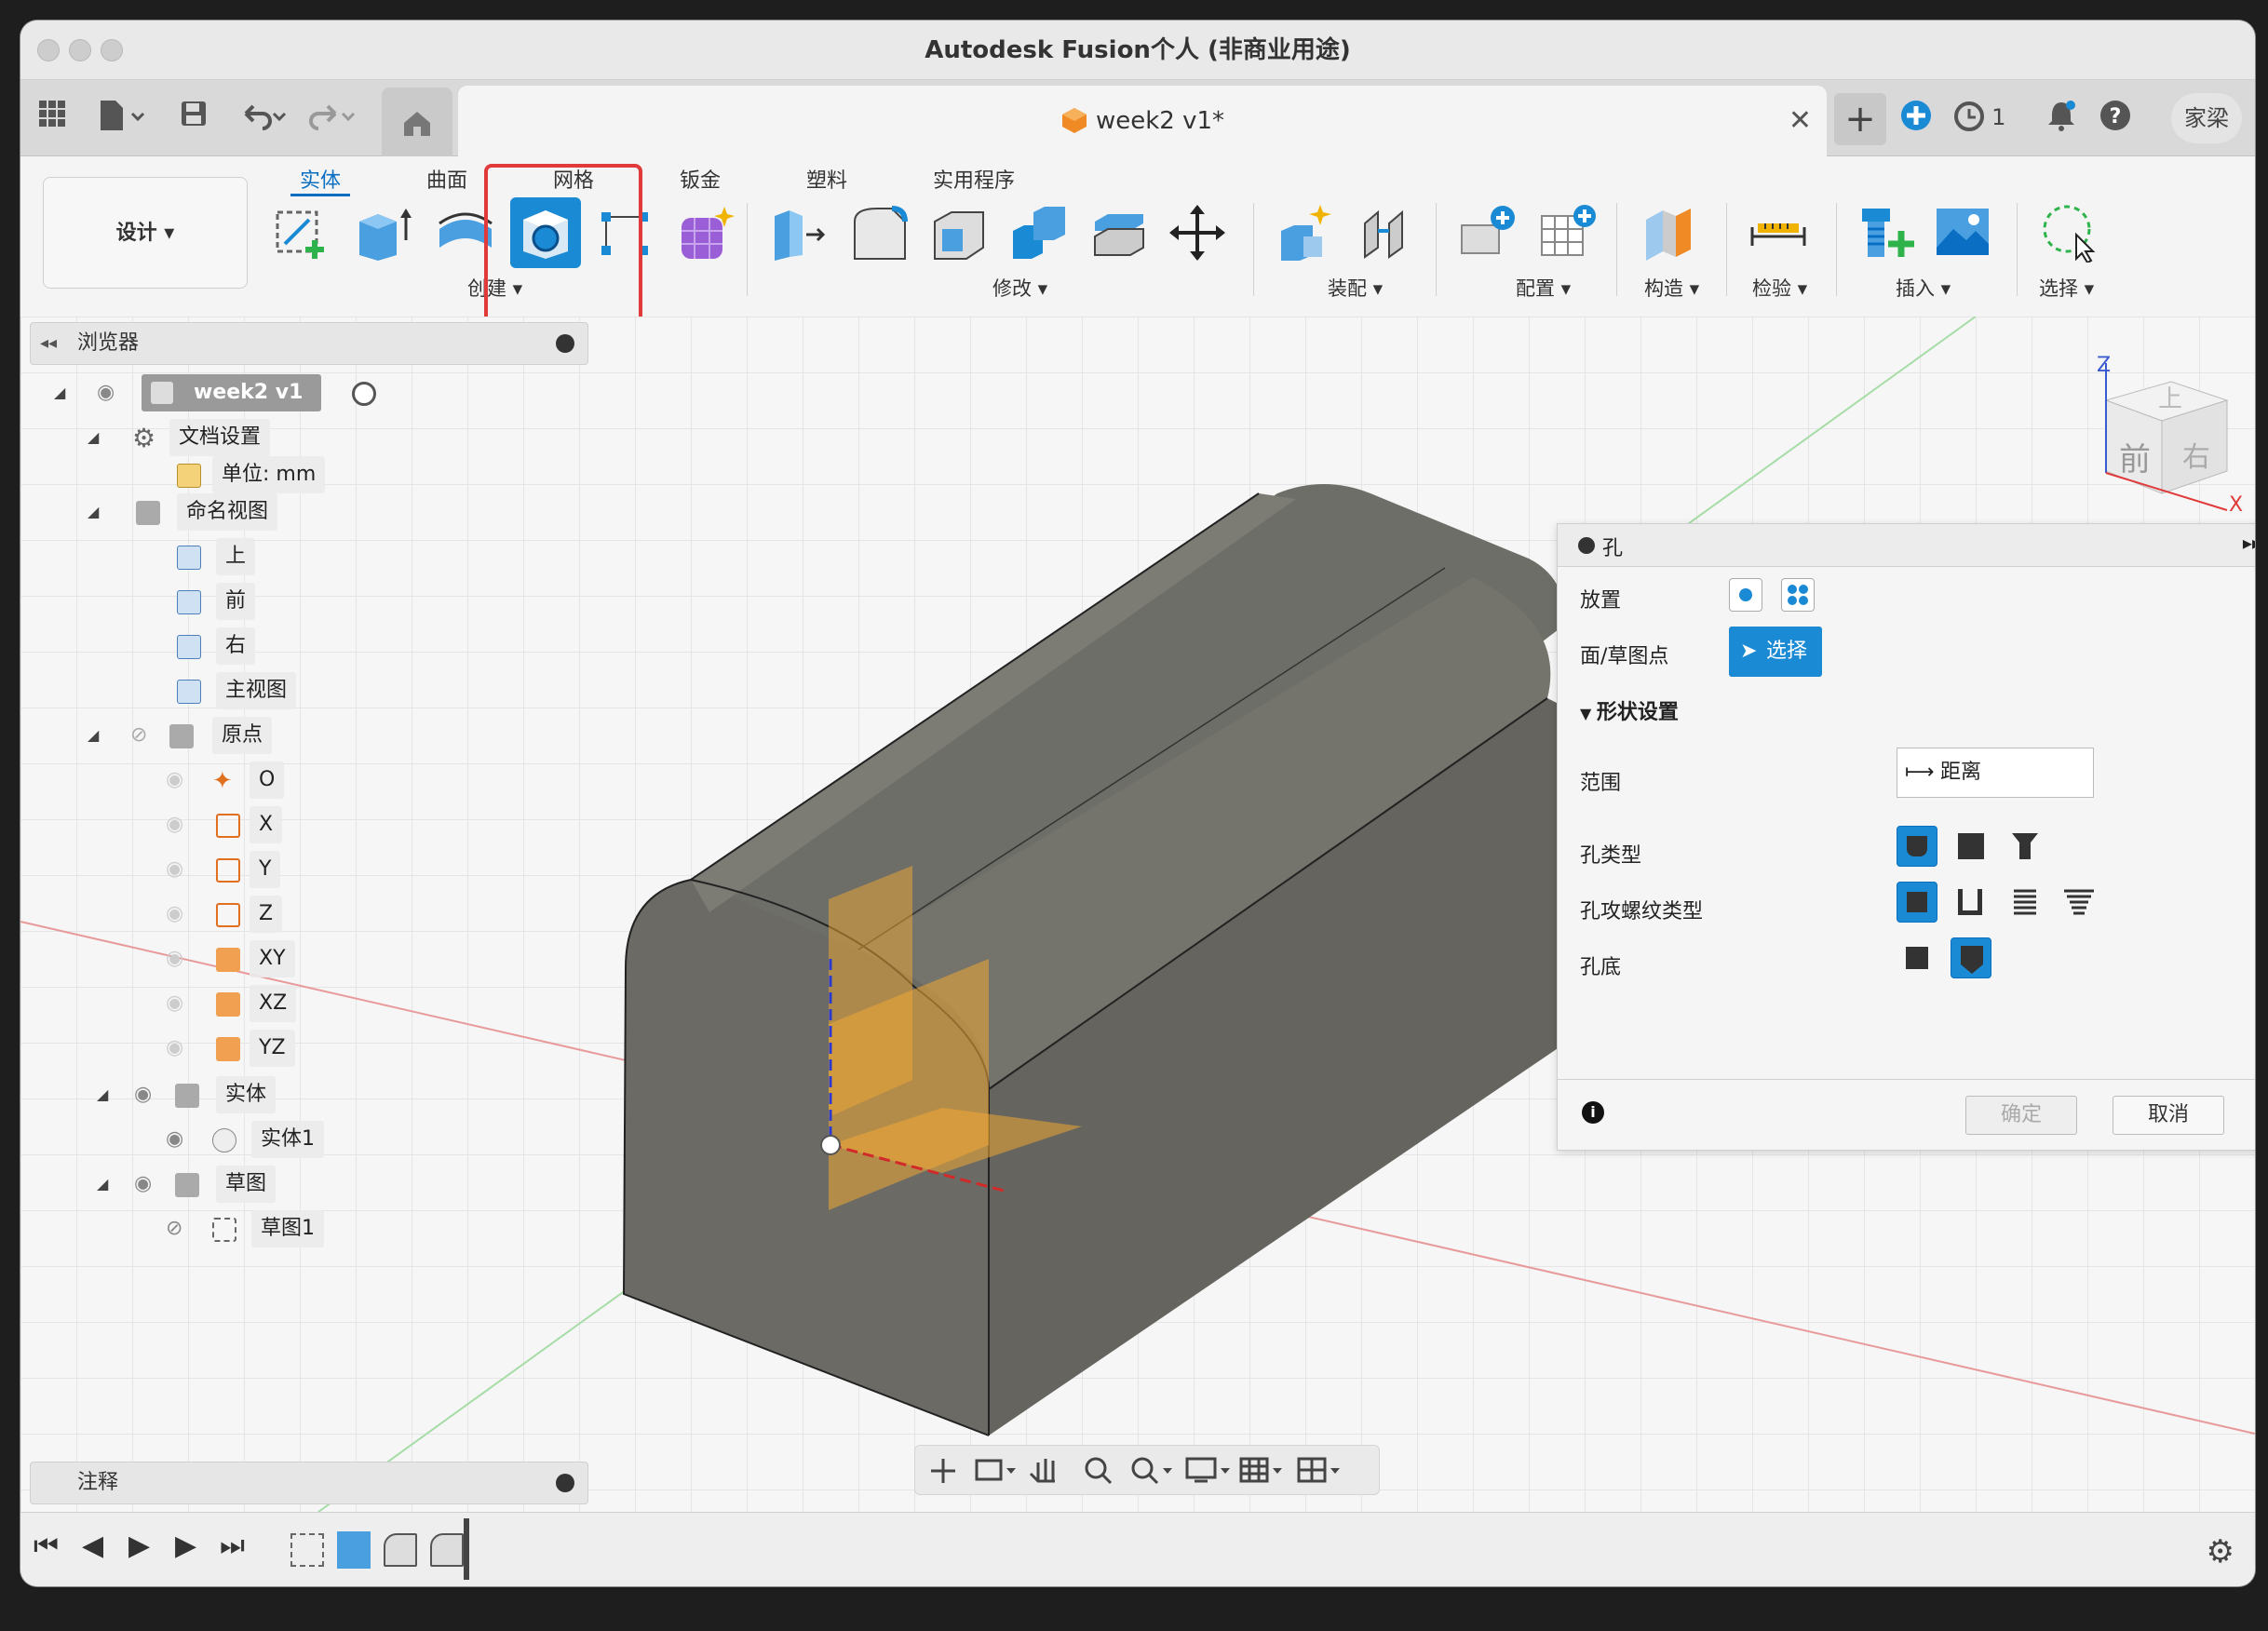  I want to click on tab-solid: 实体, so click(320, 179).